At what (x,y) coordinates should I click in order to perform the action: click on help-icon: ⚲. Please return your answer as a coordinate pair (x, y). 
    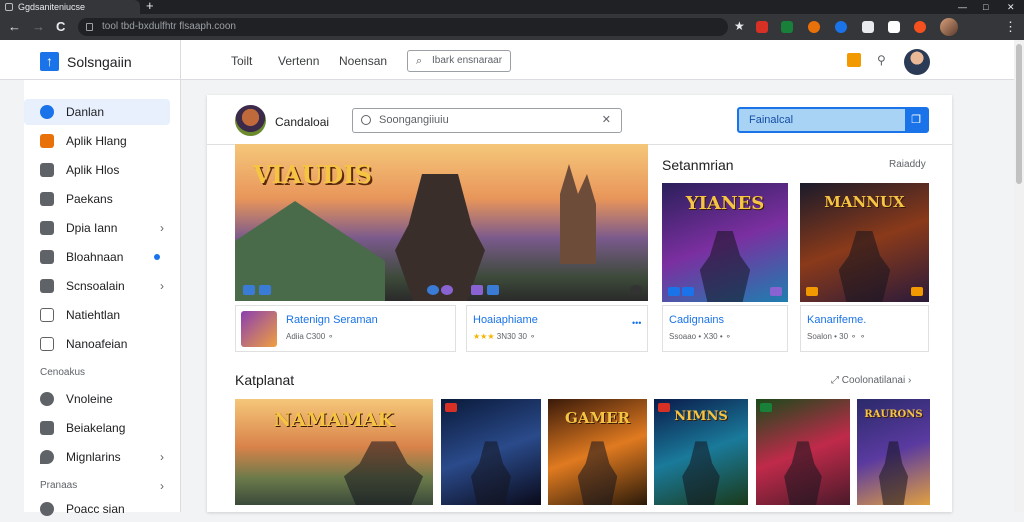
    Looking at the image, I should click on (881, 60).